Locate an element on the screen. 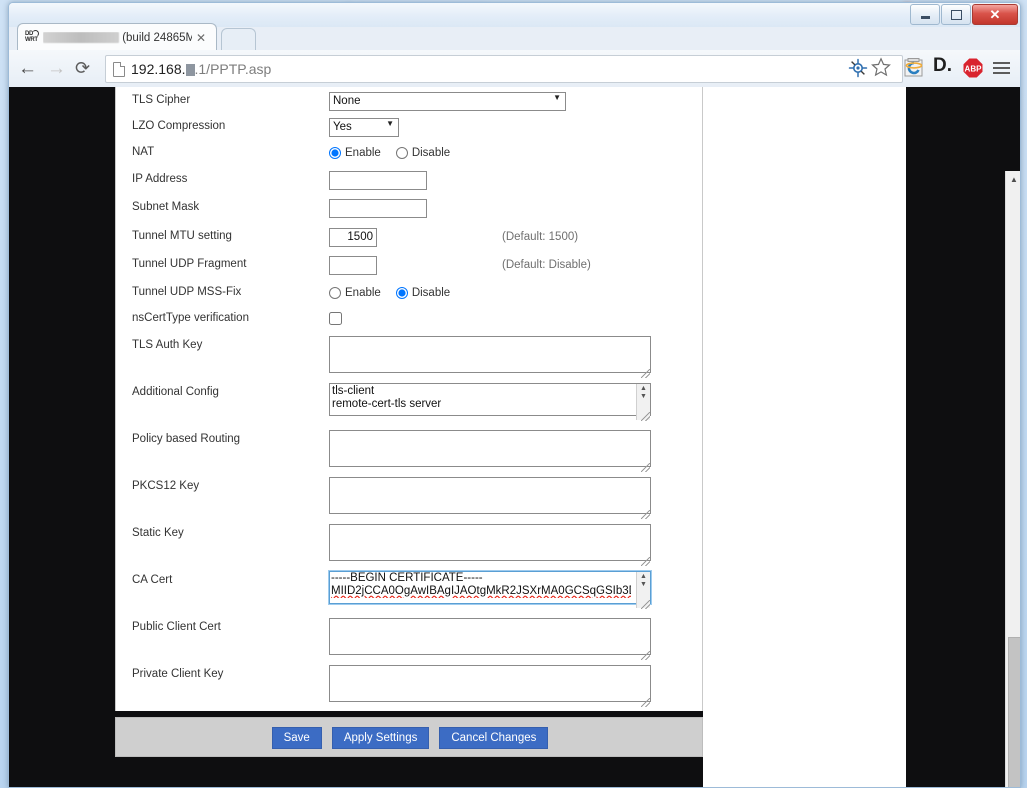 The image size is (1027, 788). label-private-client-key: Private Client Key is located at coordinates (178, 674).